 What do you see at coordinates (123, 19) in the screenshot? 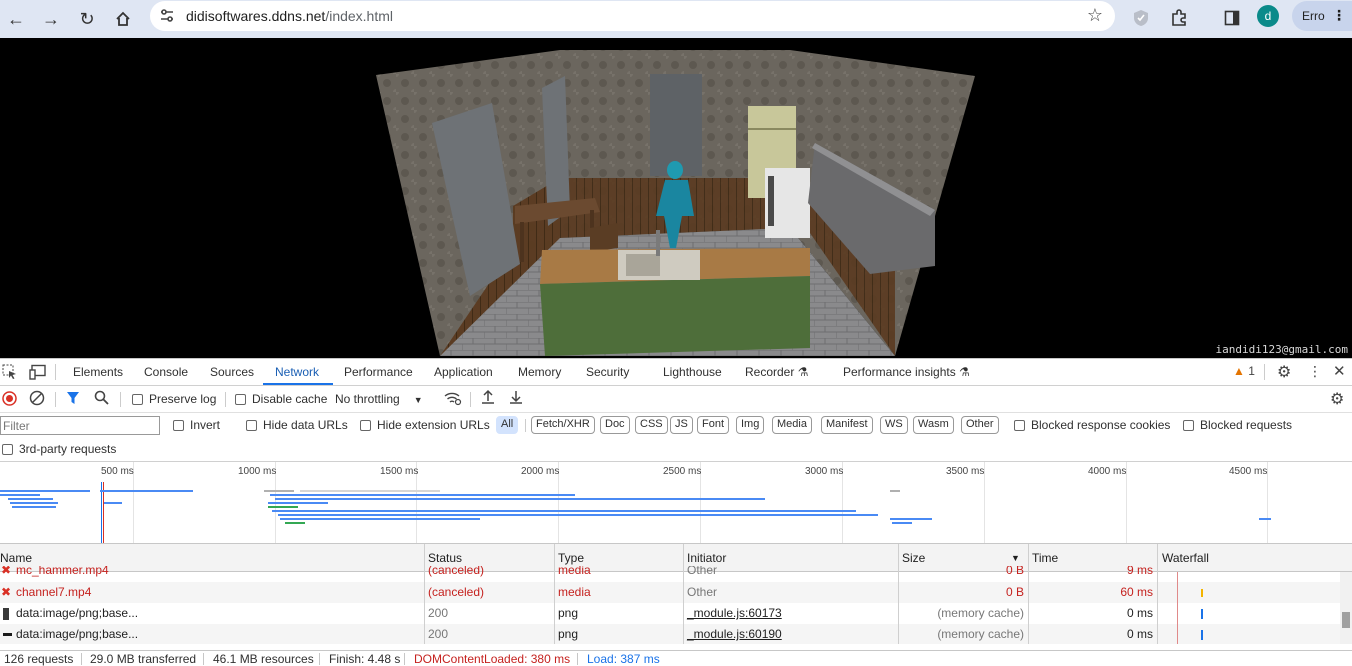
I see `home-icon` at bounding box center [123, 19].